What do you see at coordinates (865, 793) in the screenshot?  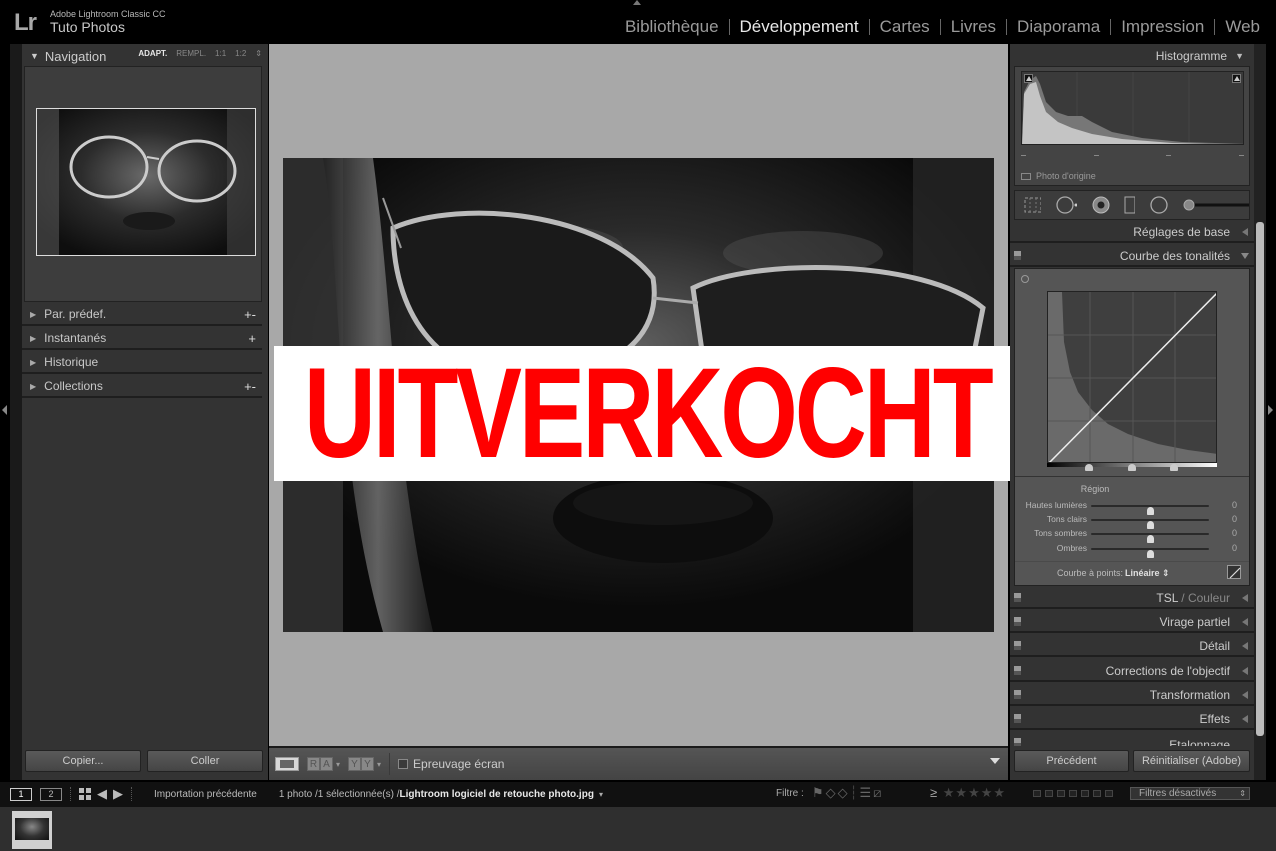 I see `edited-filter-icon: ☰` at bounding box center [865, 793].